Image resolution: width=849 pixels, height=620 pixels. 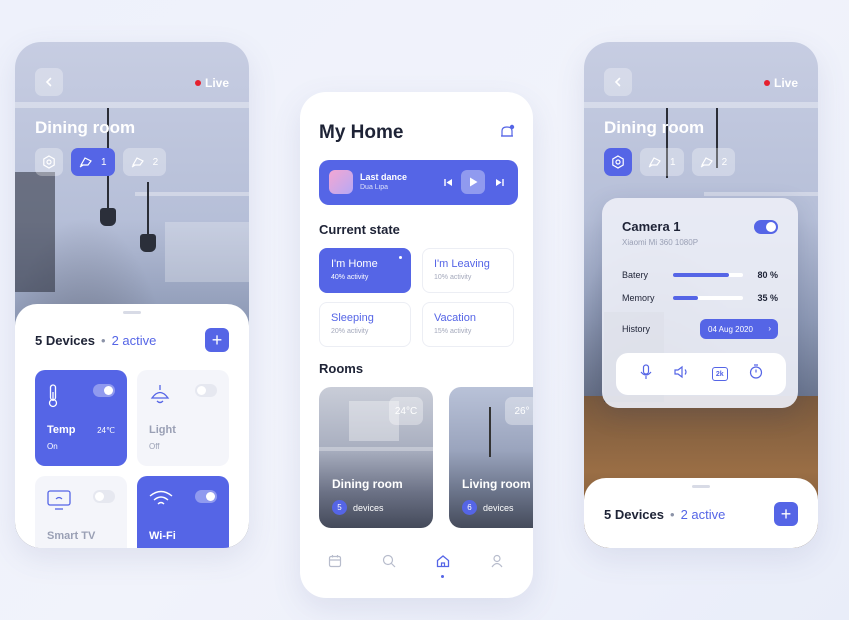 I want to click on nav-search, so click(x=390, y=562).